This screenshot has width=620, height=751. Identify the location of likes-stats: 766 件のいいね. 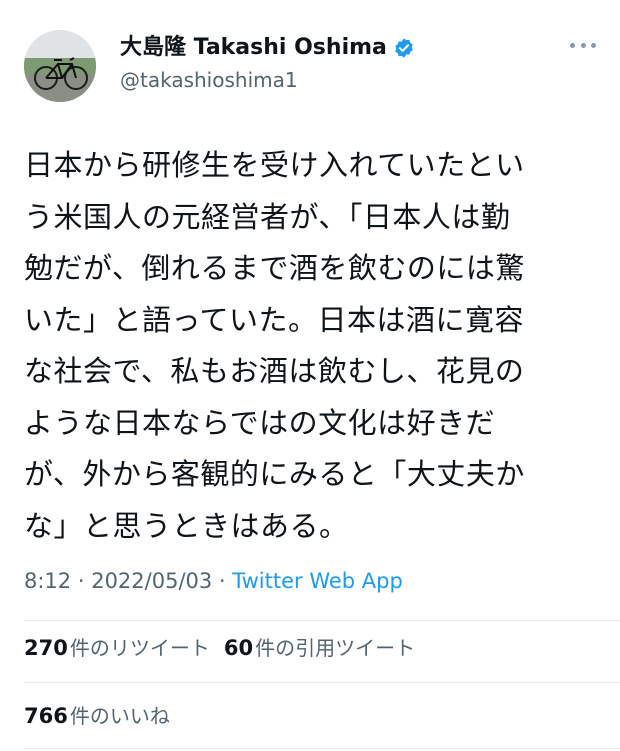
(104, 716).